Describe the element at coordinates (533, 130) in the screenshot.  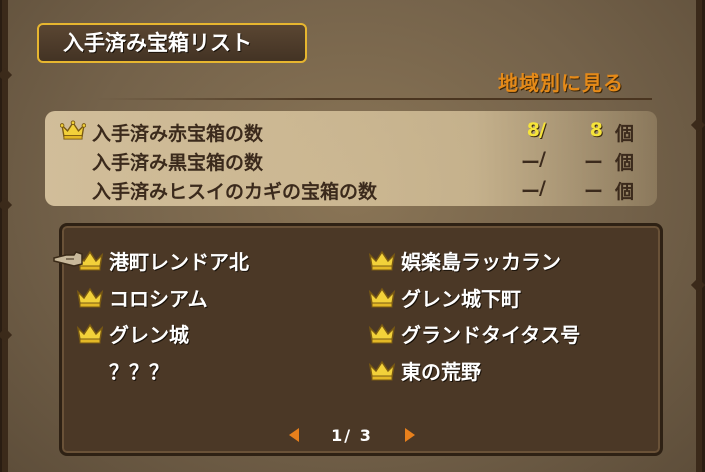
I see `summary-got-count: 8` at that location.